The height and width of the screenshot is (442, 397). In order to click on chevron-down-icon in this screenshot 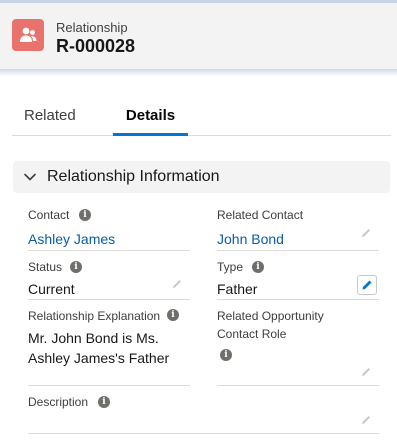, I will do `click(30, 177)`.